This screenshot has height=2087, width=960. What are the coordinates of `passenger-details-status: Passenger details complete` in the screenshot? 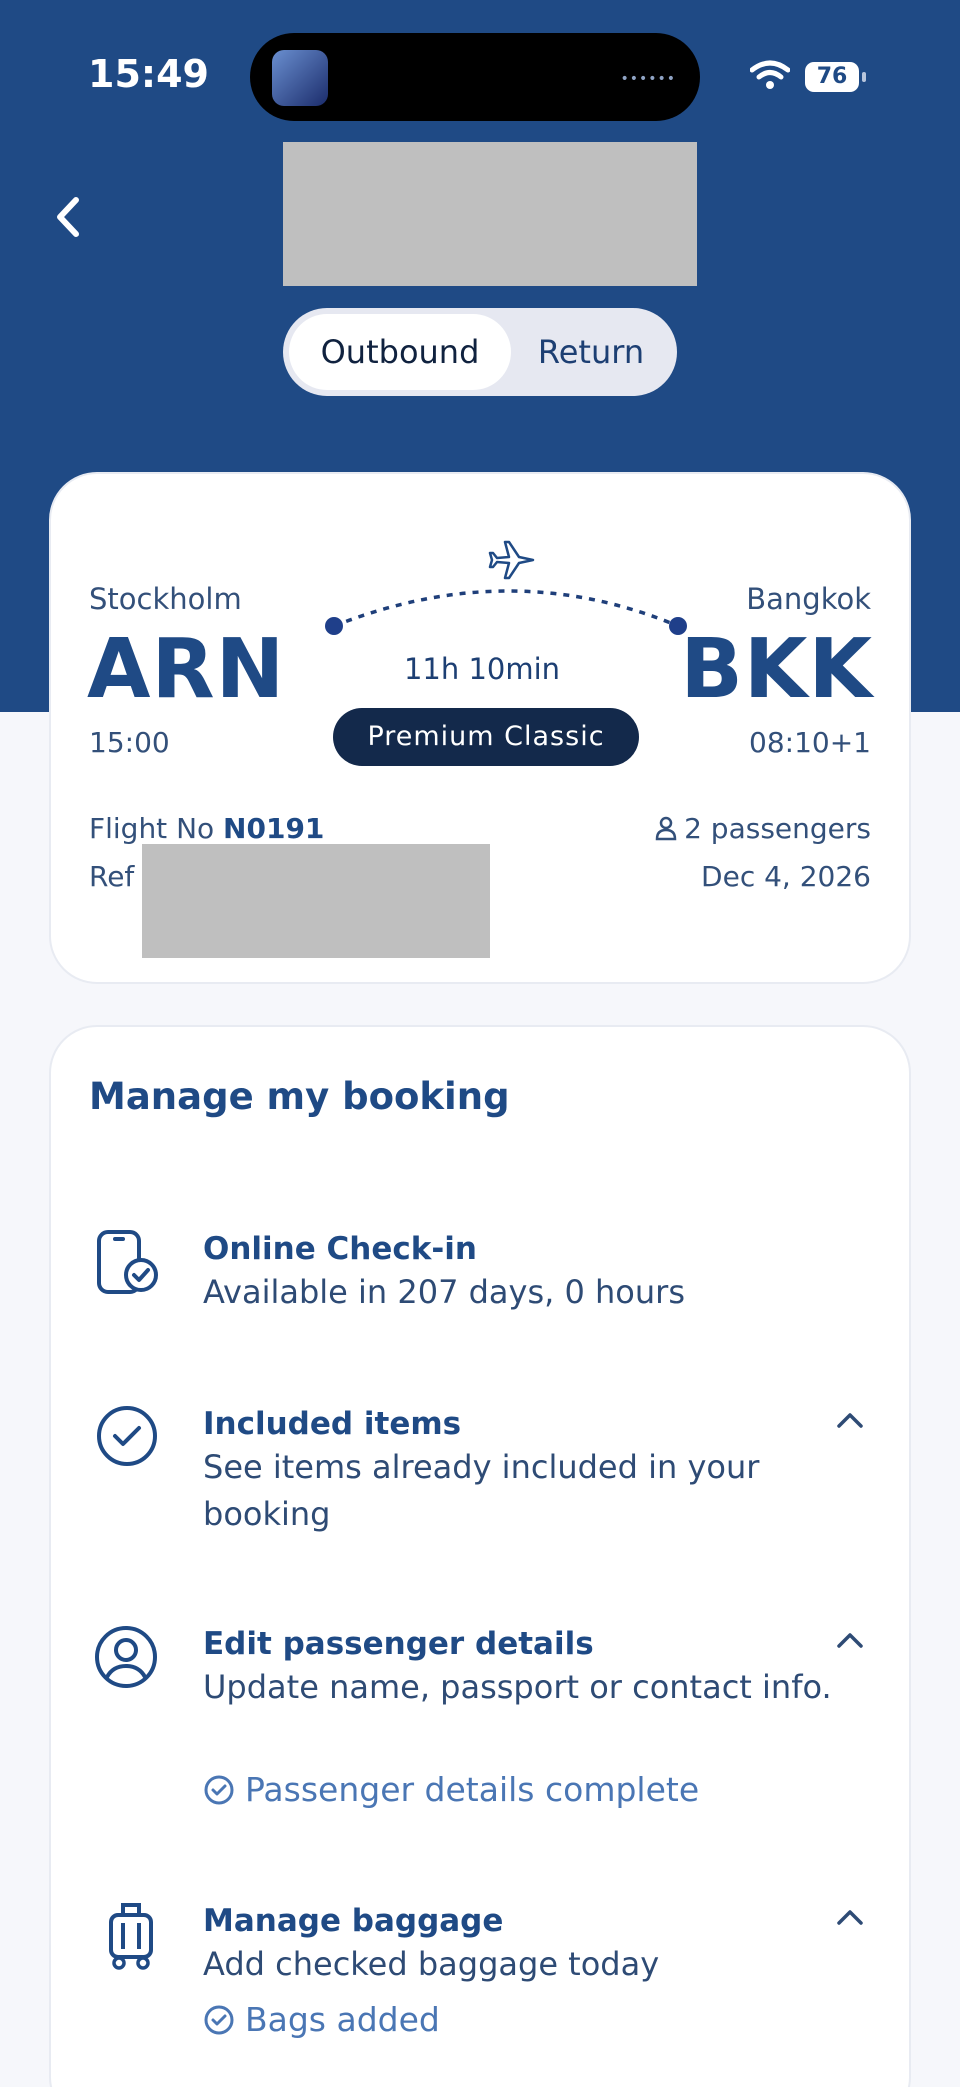 It's located at (451, 1789).